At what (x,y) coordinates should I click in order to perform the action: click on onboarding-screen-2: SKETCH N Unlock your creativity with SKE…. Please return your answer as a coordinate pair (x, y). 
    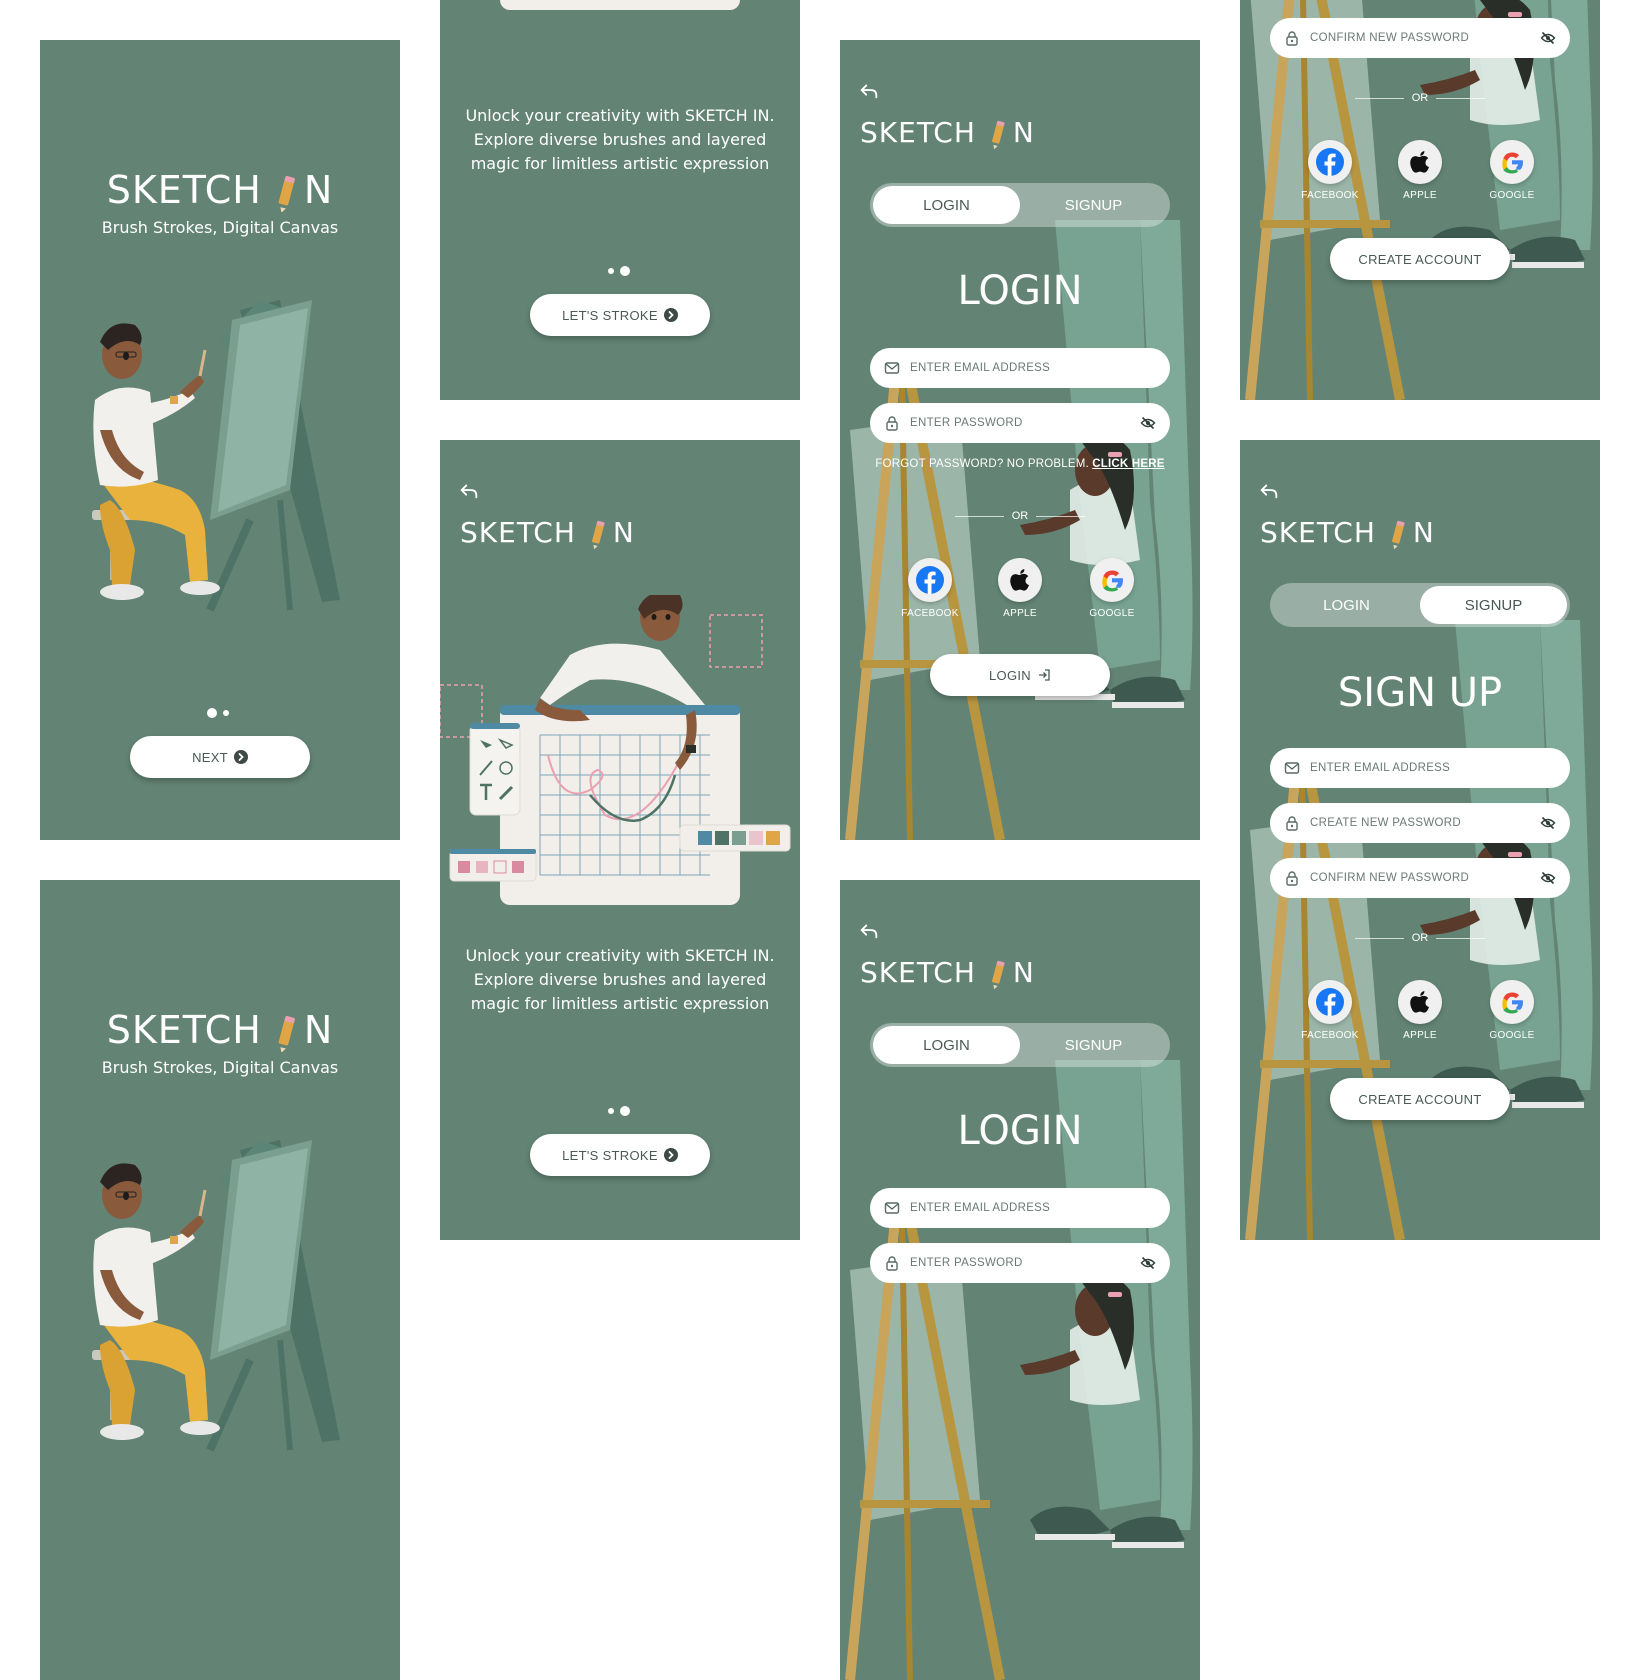
    Looking at the image, I should click on (620, 840).